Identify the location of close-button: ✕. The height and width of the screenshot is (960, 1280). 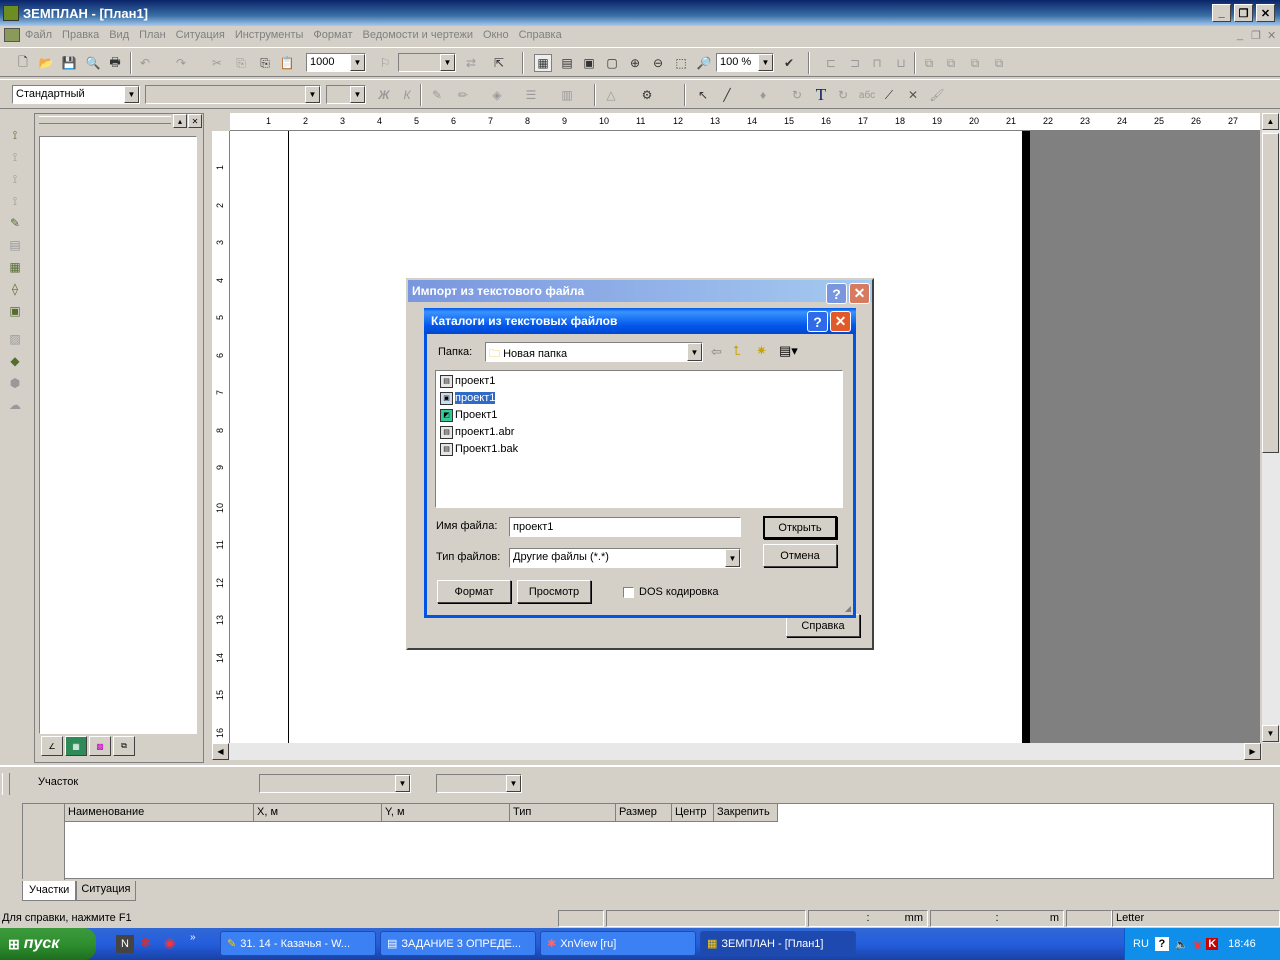
(1265, 13).